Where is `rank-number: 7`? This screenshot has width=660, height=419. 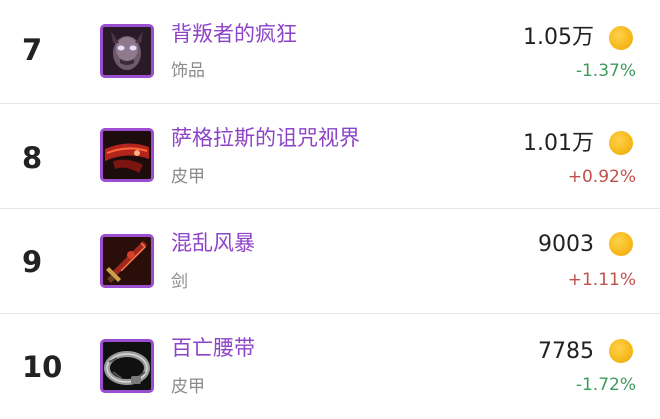 rank-number: 7 is located at coordinates (32, 50).